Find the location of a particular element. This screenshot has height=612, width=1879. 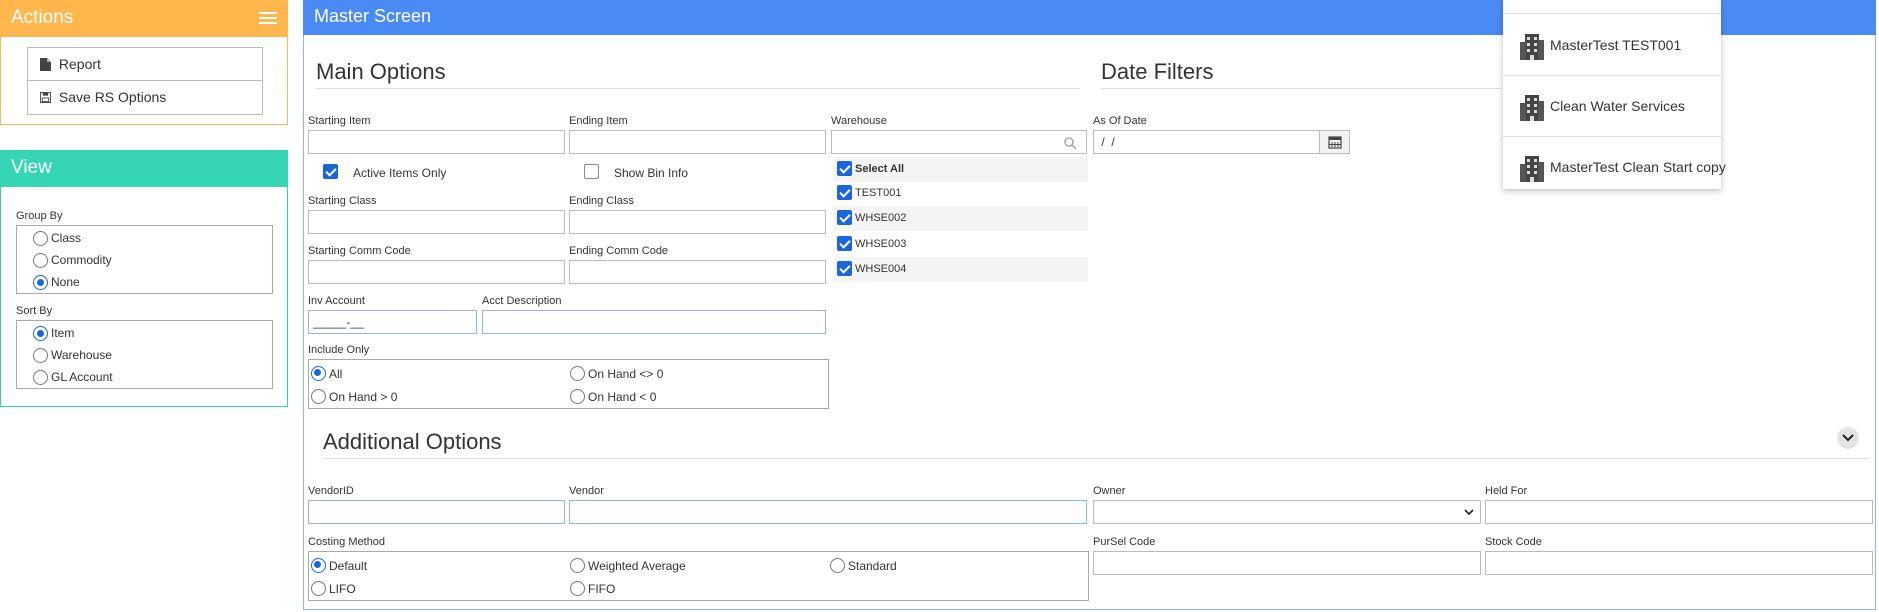

company-item: MasterTest TEST001 is located at coordinates (1612, 45).